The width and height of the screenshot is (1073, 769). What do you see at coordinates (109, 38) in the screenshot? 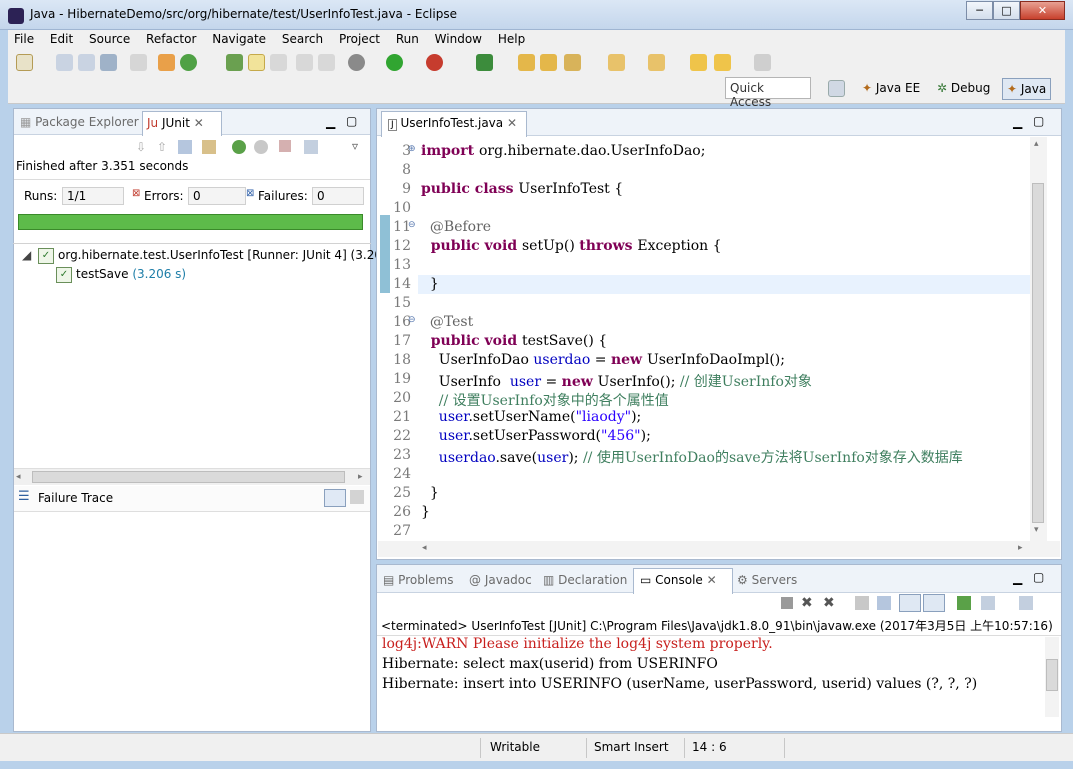
I see `menu-source: Source` at bounding box center [109, 38].